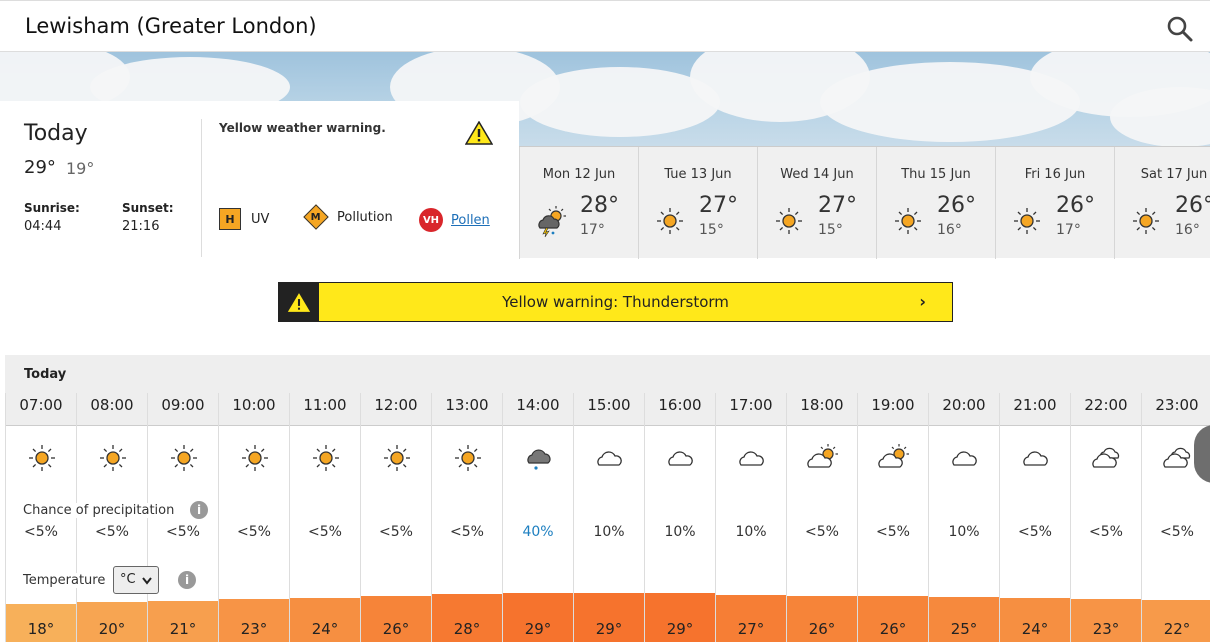 This screenshot has width=1210, height=642. What do you see at coordinates (1180, 29) in the screenshot?
I see `search-icon` at bounding box center [1180, 29].